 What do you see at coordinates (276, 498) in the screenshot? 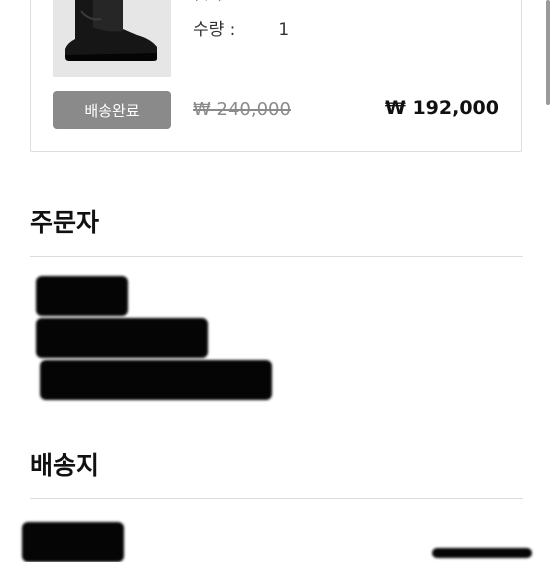
I see `shipping-divider` at bounding box center [276, 498].